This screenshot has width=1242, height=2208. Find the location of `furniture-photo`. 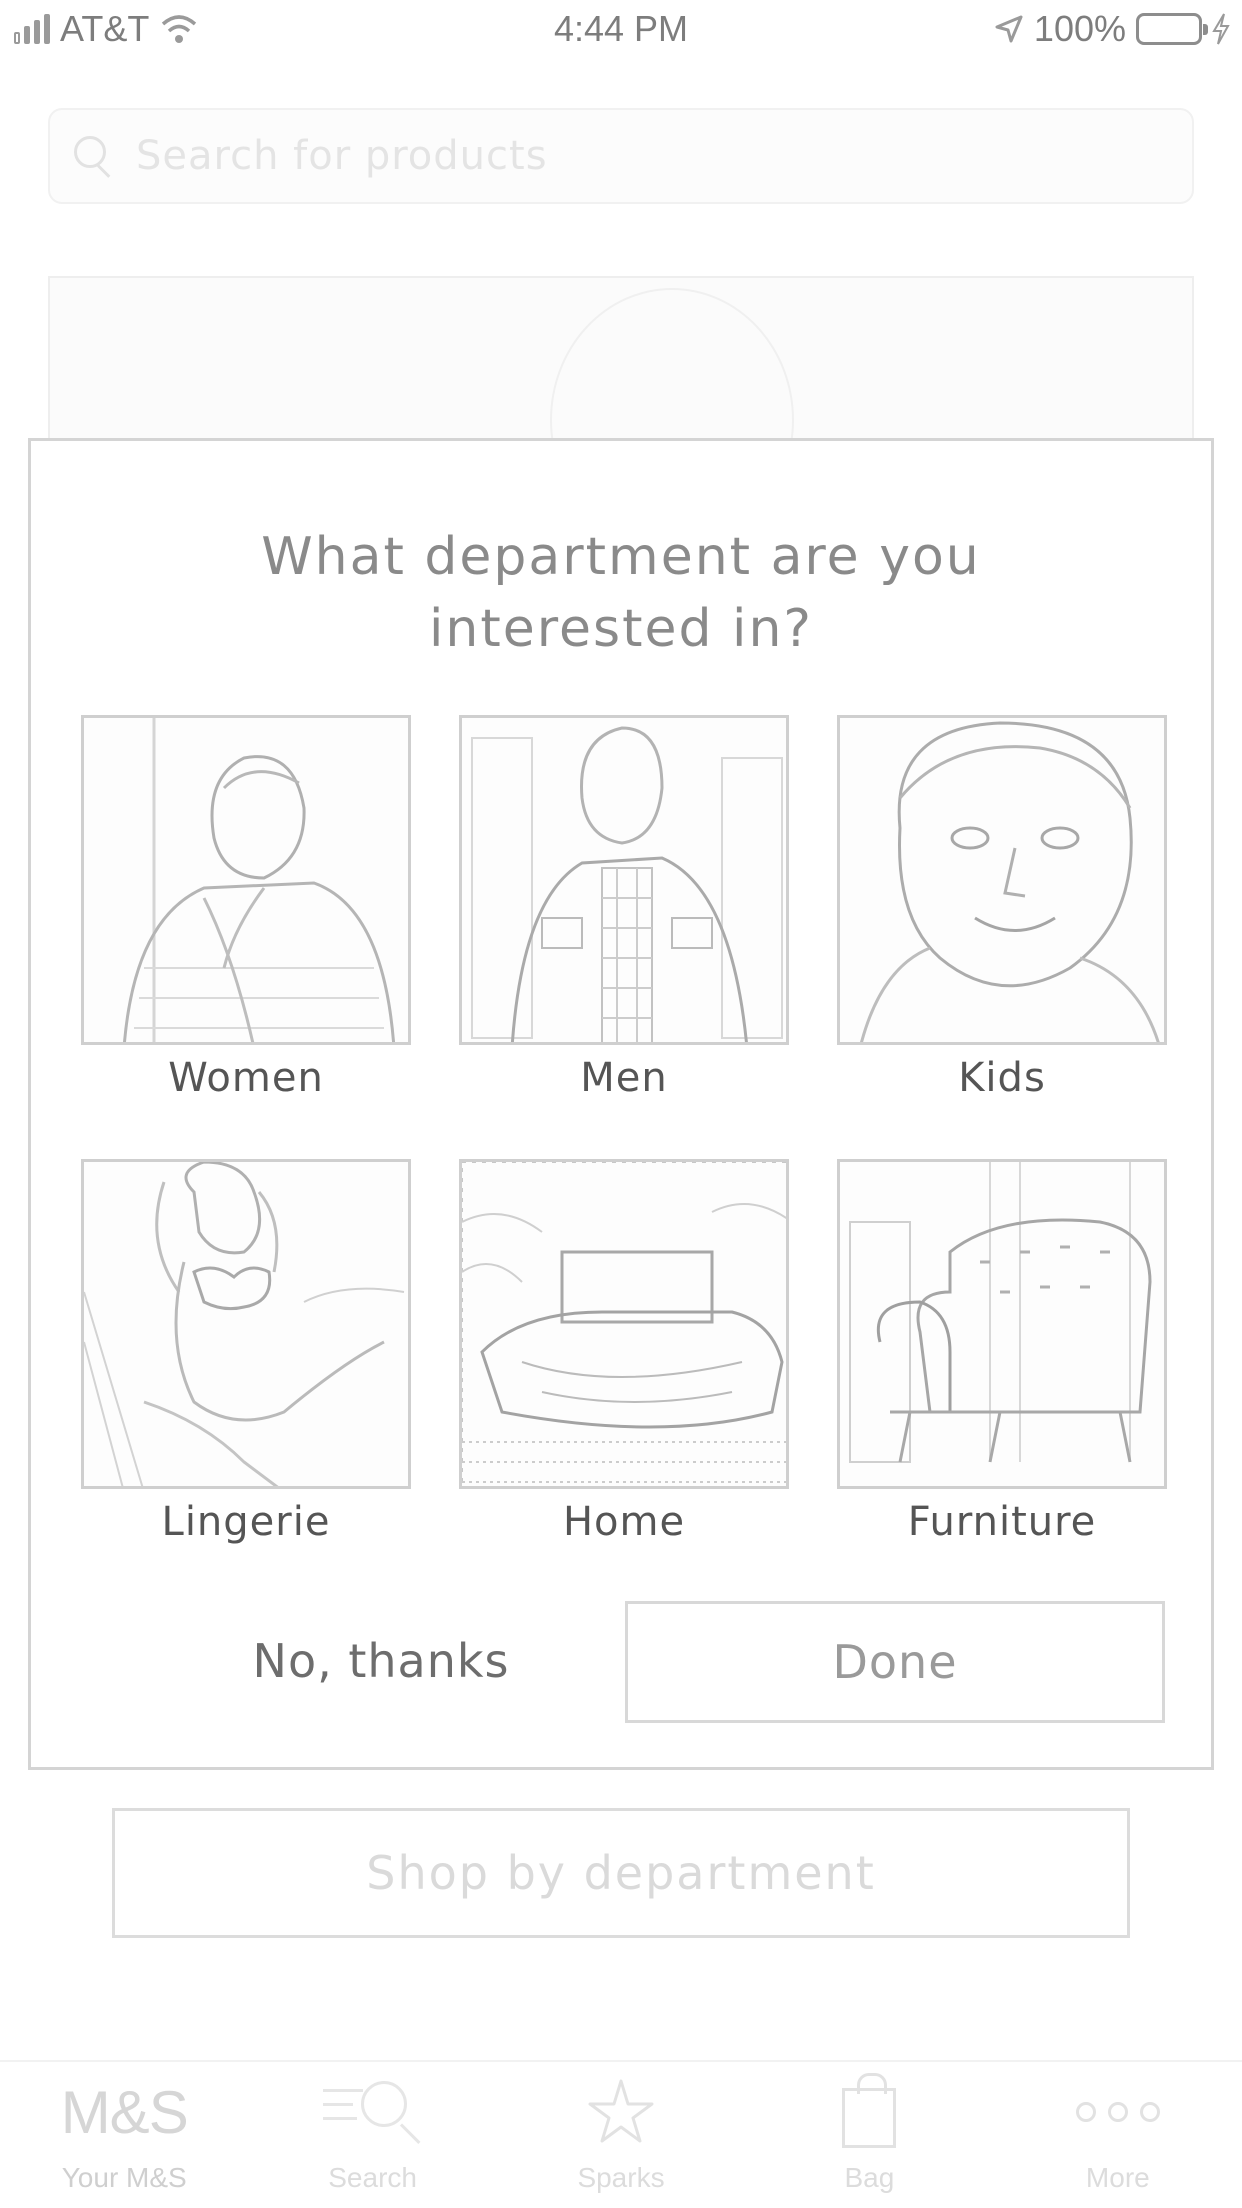

furniture-photo is located at coordinates (1002, 1324).